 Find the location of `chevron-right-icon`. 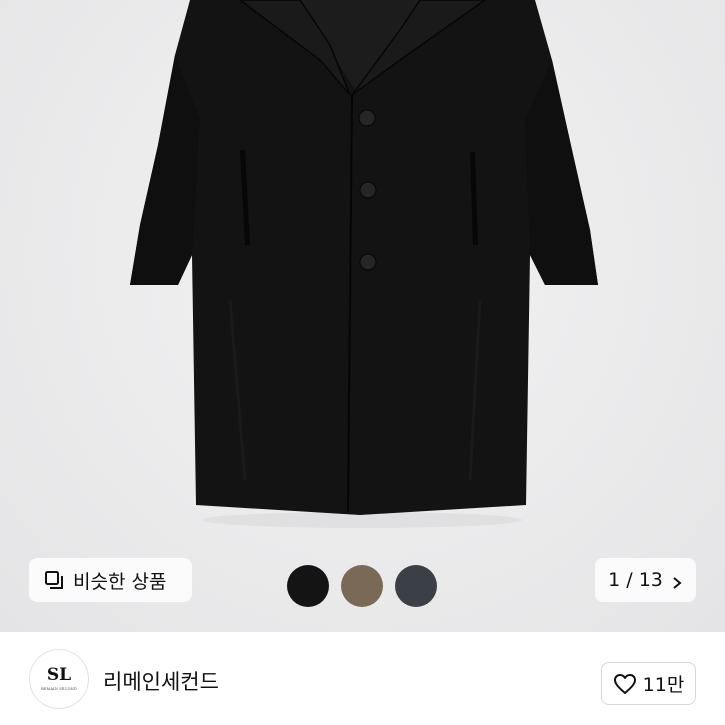

chevron-right-icon is located at coordinates (677, 581).